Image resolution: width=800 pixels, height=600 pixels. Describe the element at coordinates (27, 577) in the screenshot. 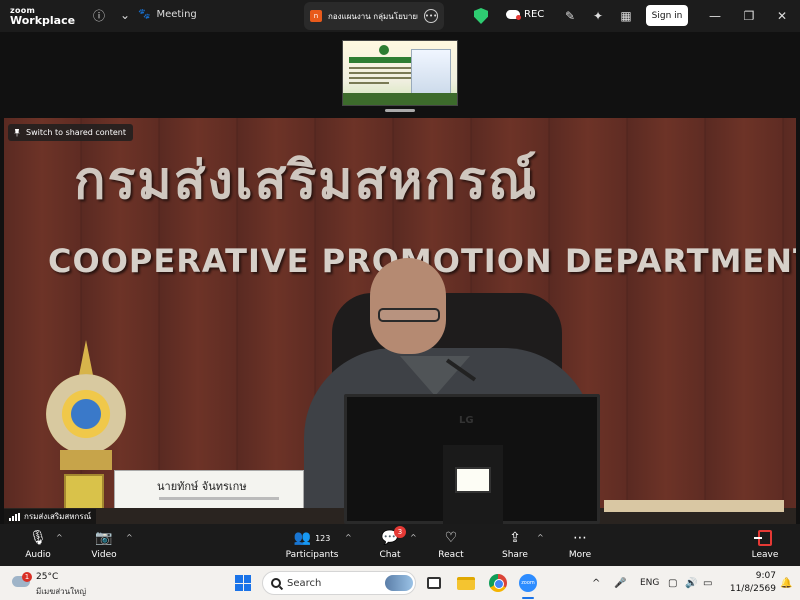

I see `weather-badge: 1` at that location.